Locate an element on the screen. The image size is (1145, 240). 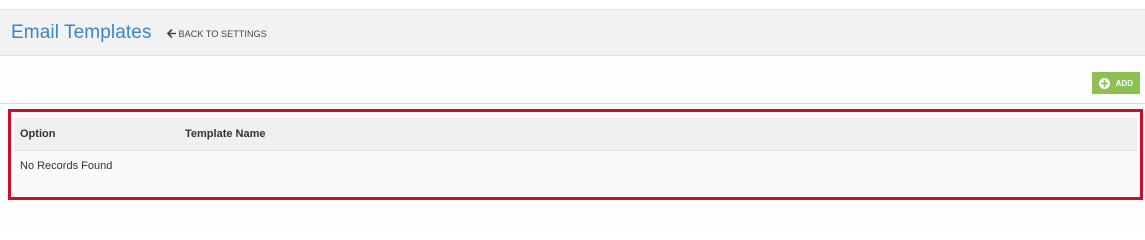
add-button: ADD is located at coordinates (1115, 83).